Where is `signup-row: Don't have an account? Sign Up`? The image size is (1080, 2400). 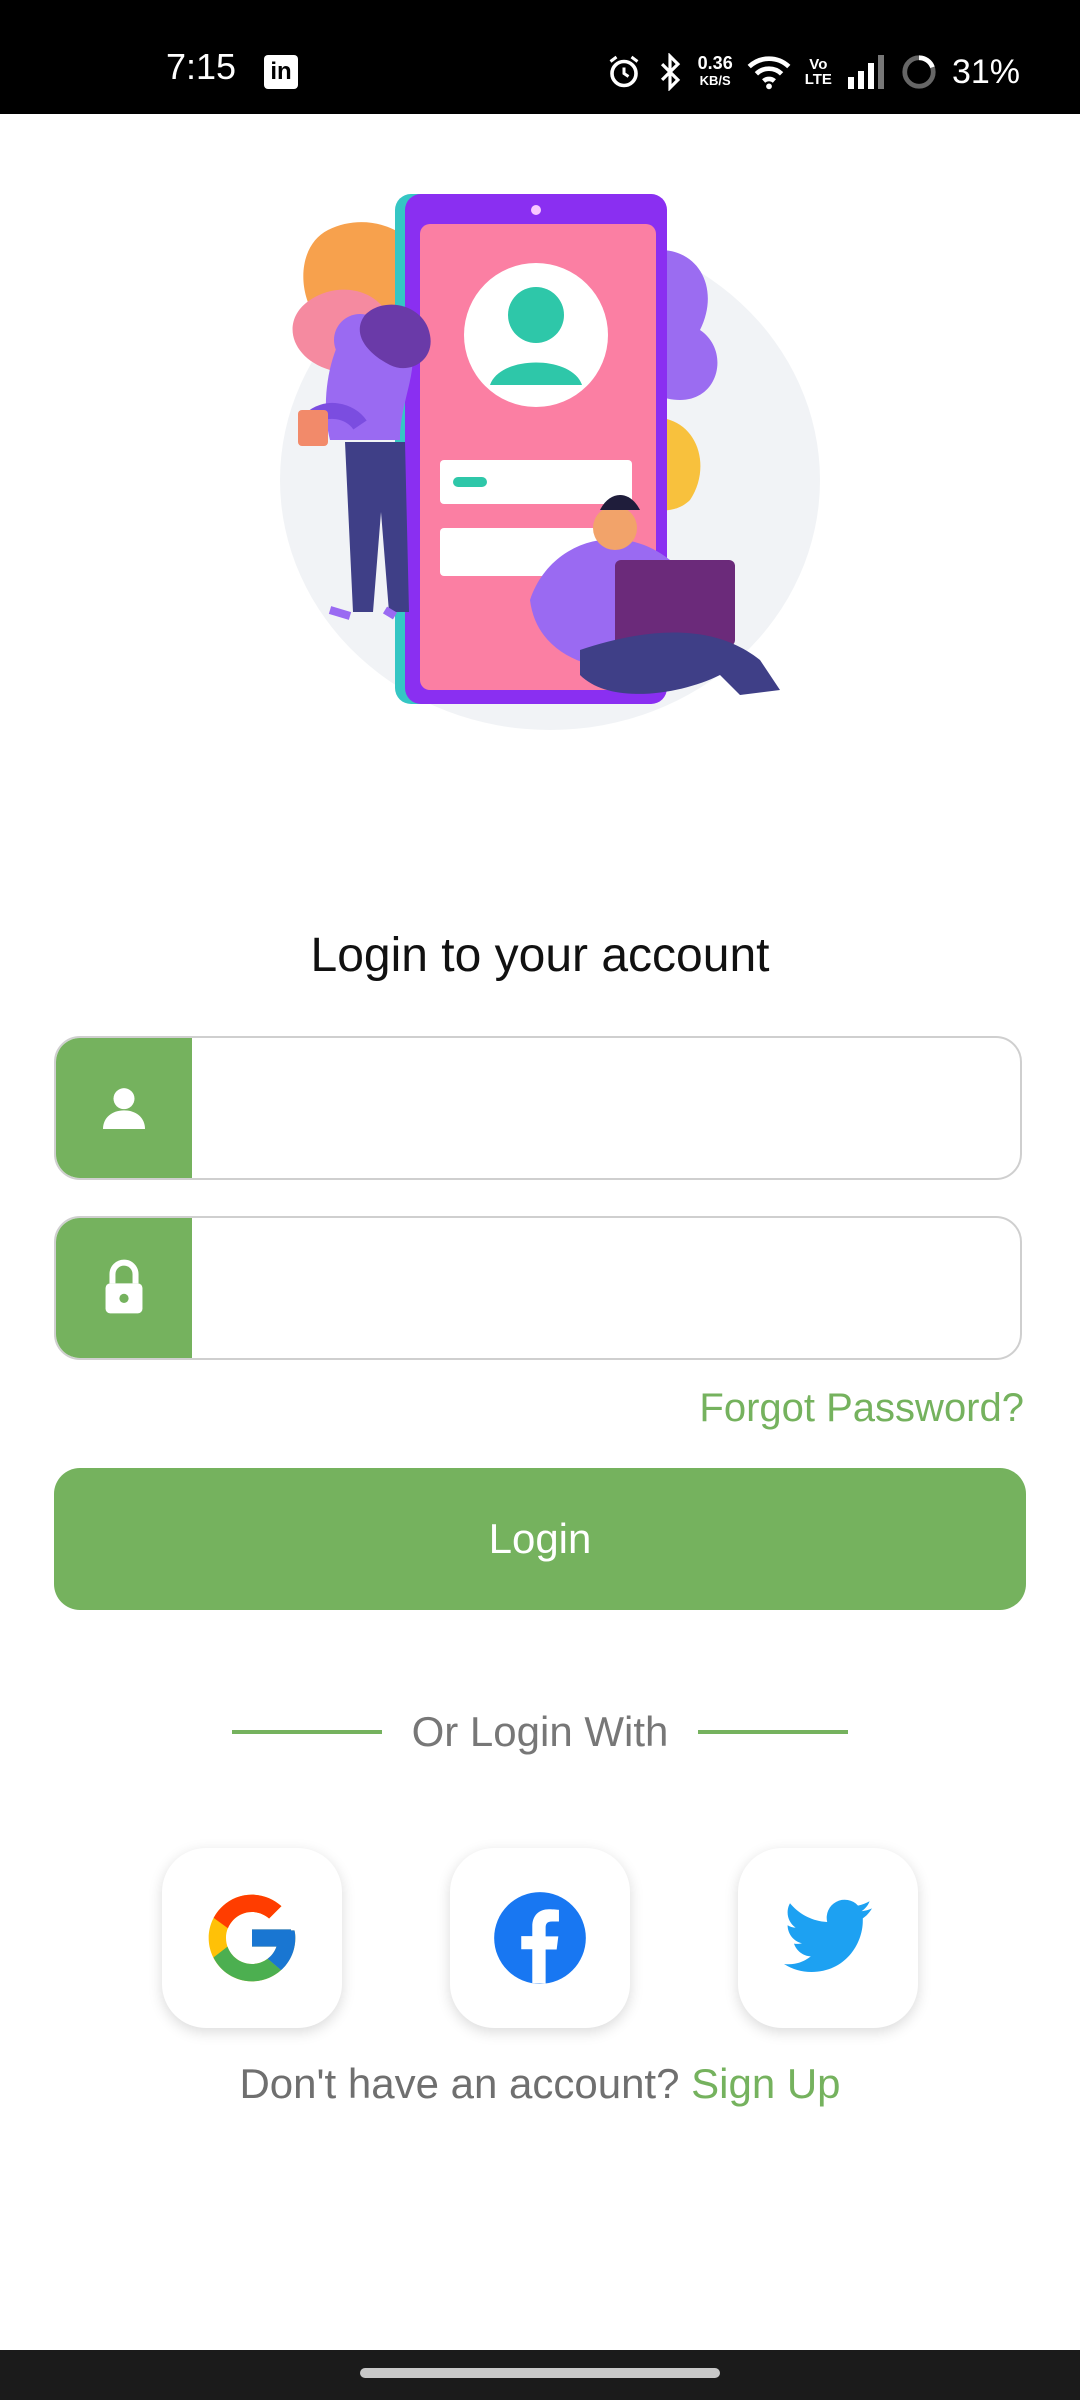 signup-row: Don't have an account? Sign Up is located at coordinates (540, 2084).